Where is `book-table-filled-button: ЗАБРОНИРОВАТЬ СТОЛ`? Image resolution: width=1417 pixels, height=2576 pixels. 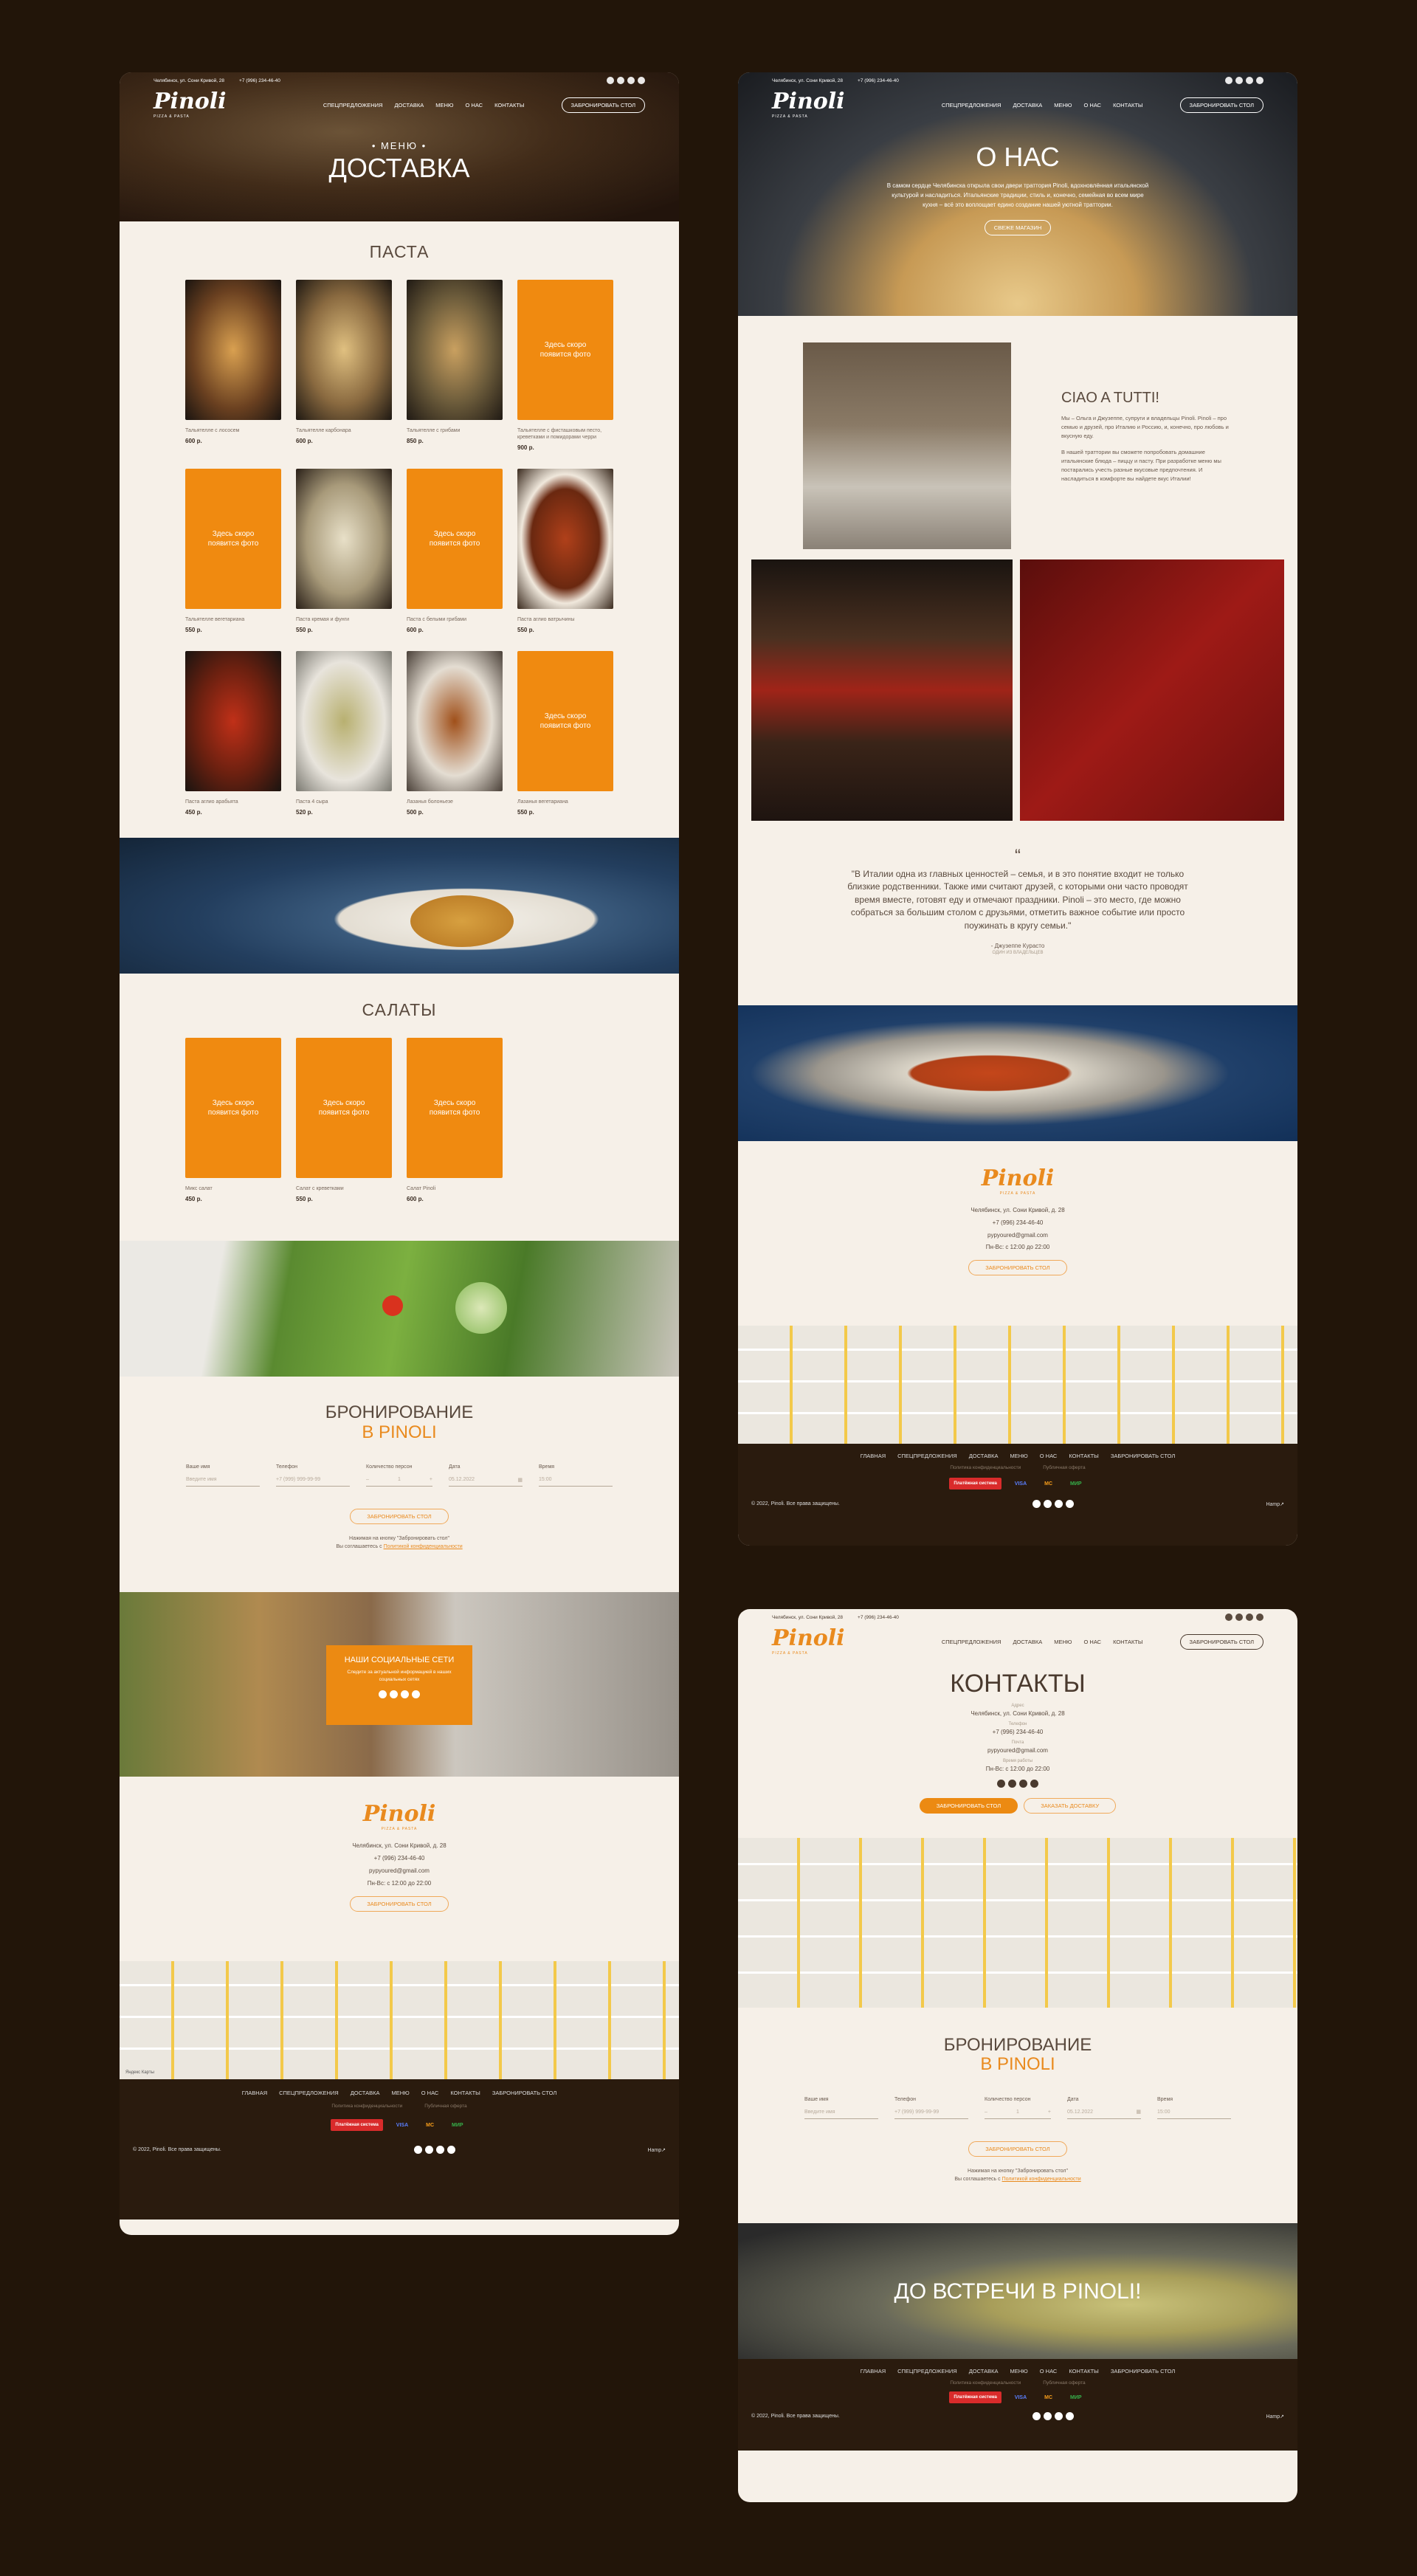
book-table-filled-button: ЗАБРОНИРОВАТЬ СТОЛ is located at coordinates (968, 1806).